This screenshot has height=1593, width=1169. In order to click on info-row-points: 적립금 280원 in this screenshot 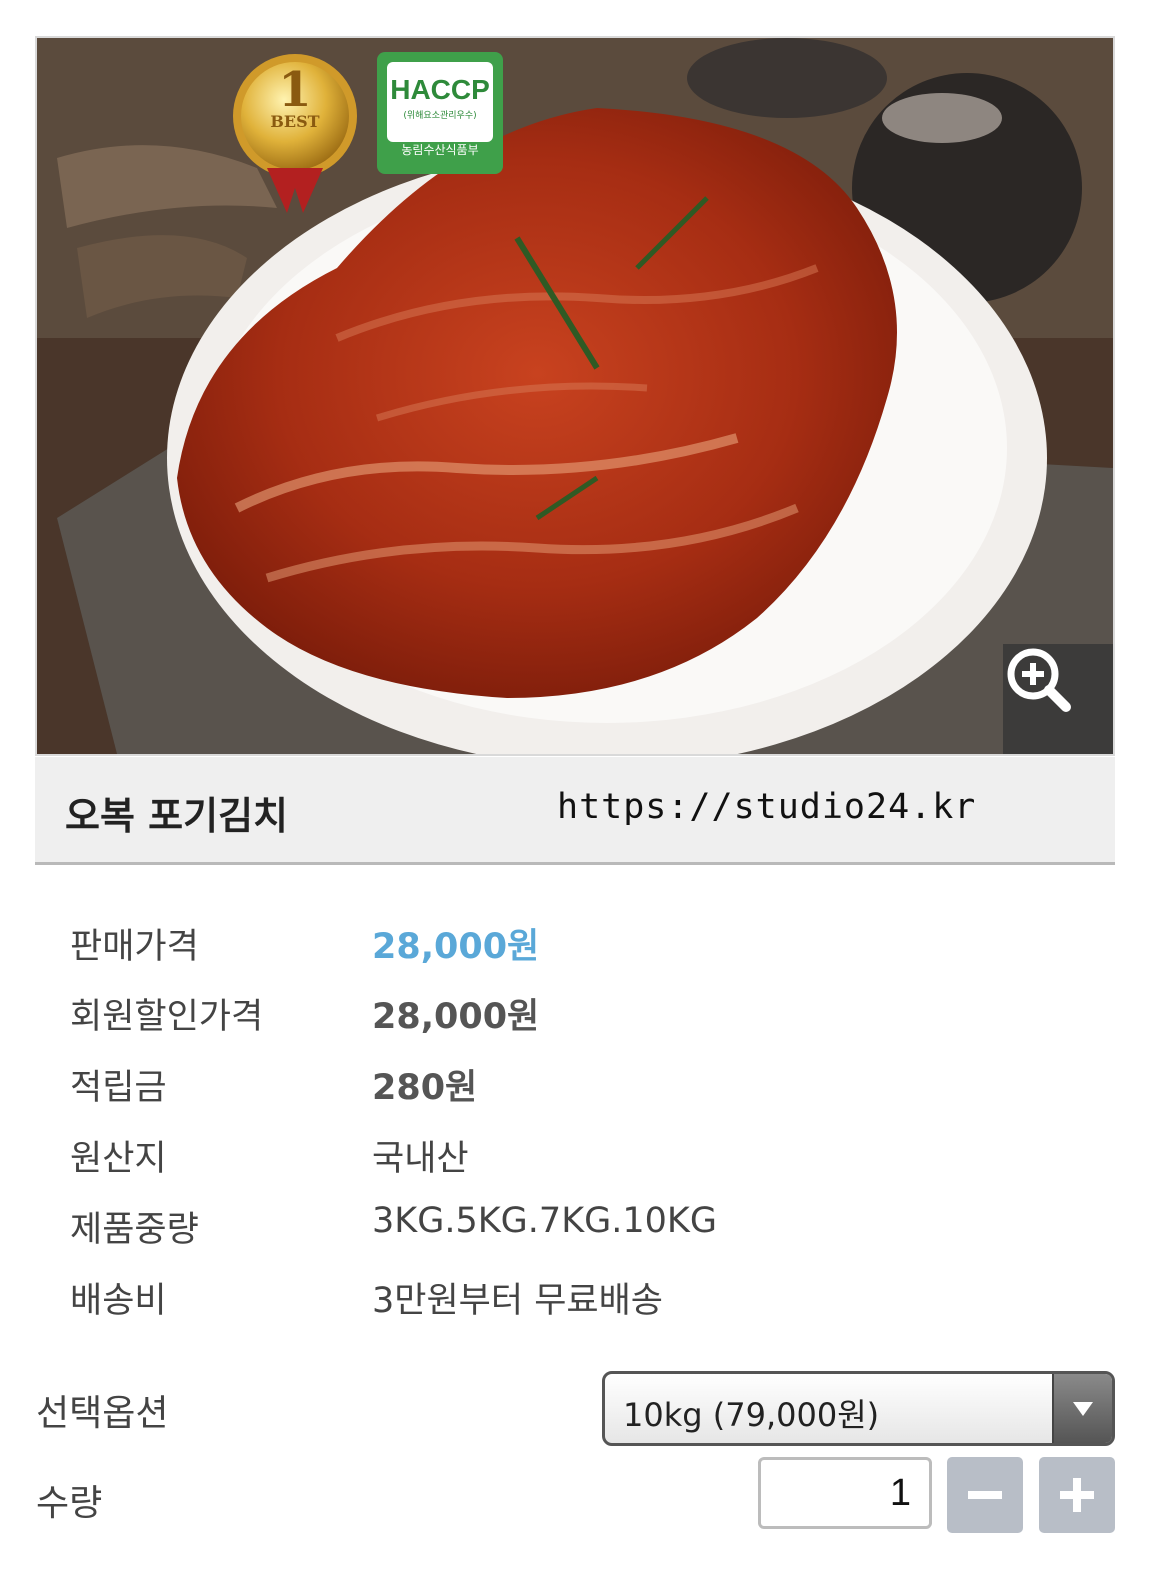, I will do `click(570, 1089)`.